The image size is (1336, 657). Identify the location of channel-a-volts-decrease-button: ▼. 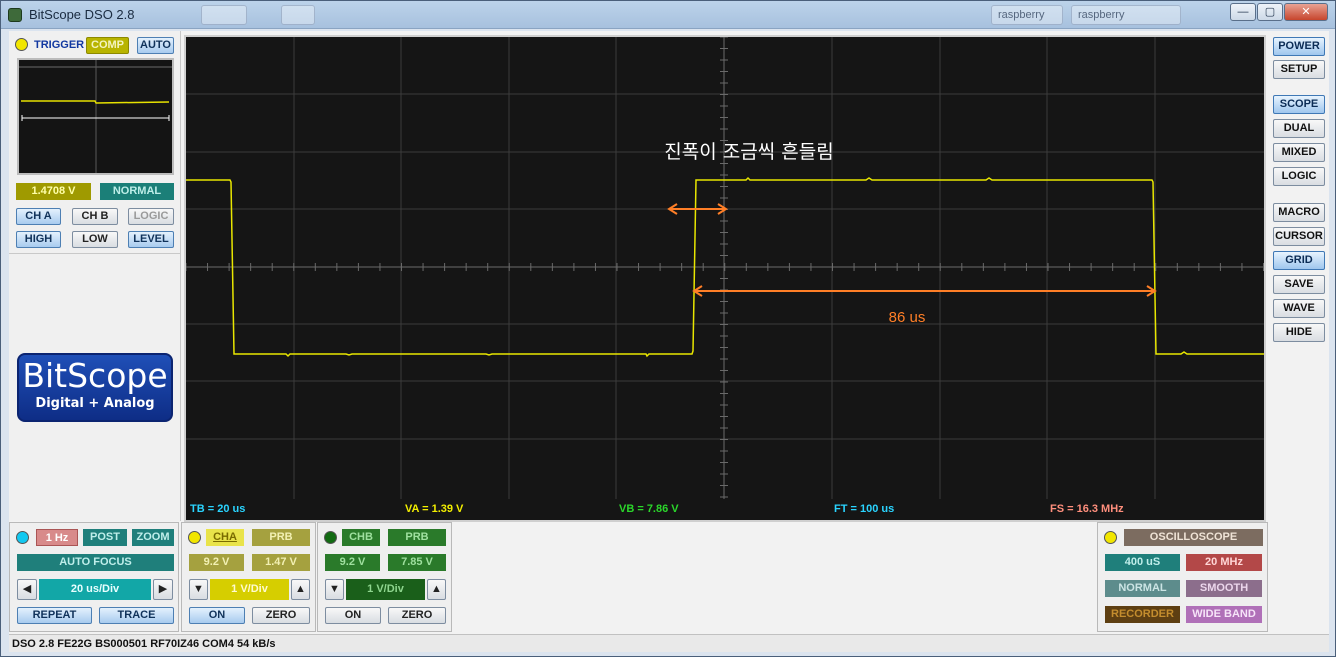
(198, 589).